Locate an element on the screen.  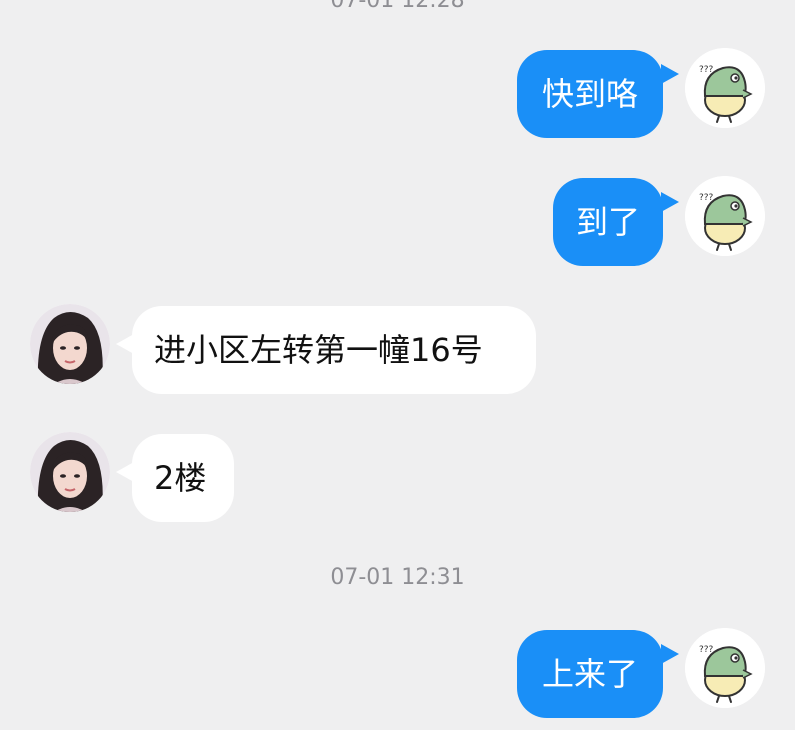
message-bubble-incoming: 2楼 is located at coordinates (183, 478).